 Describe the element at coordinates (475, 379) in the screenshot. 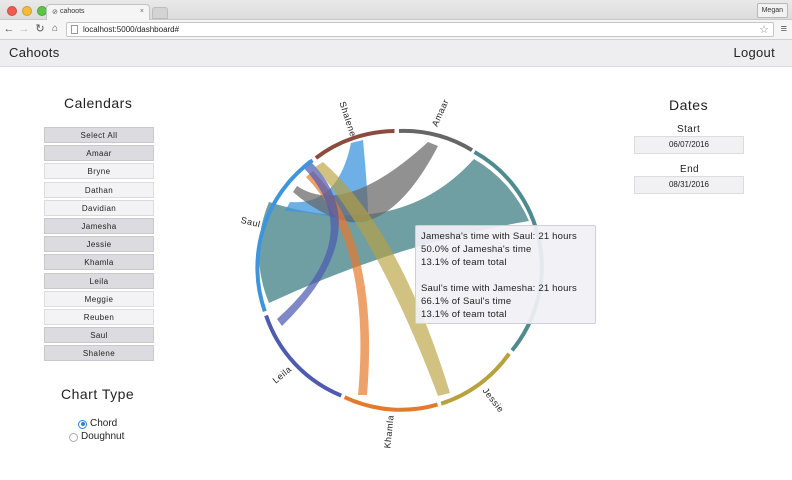

I see `arc-jessie` at that location.